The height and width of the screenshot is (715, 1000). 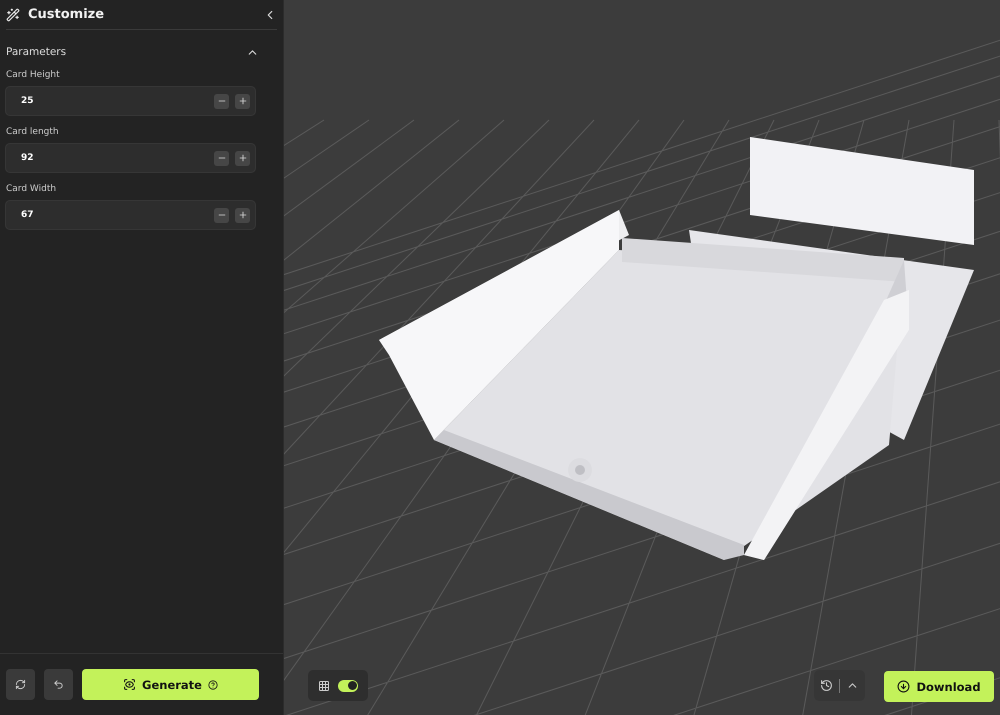 I want to click on undo-button, so click(x=58, y=684).